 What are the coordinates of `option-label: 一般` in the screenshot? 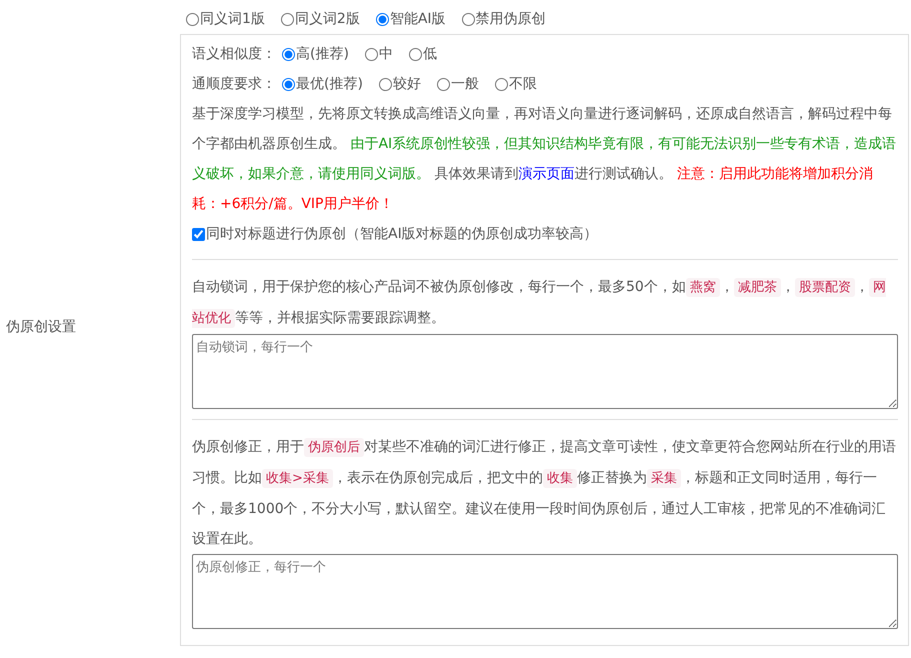 It's located at (464, 84).